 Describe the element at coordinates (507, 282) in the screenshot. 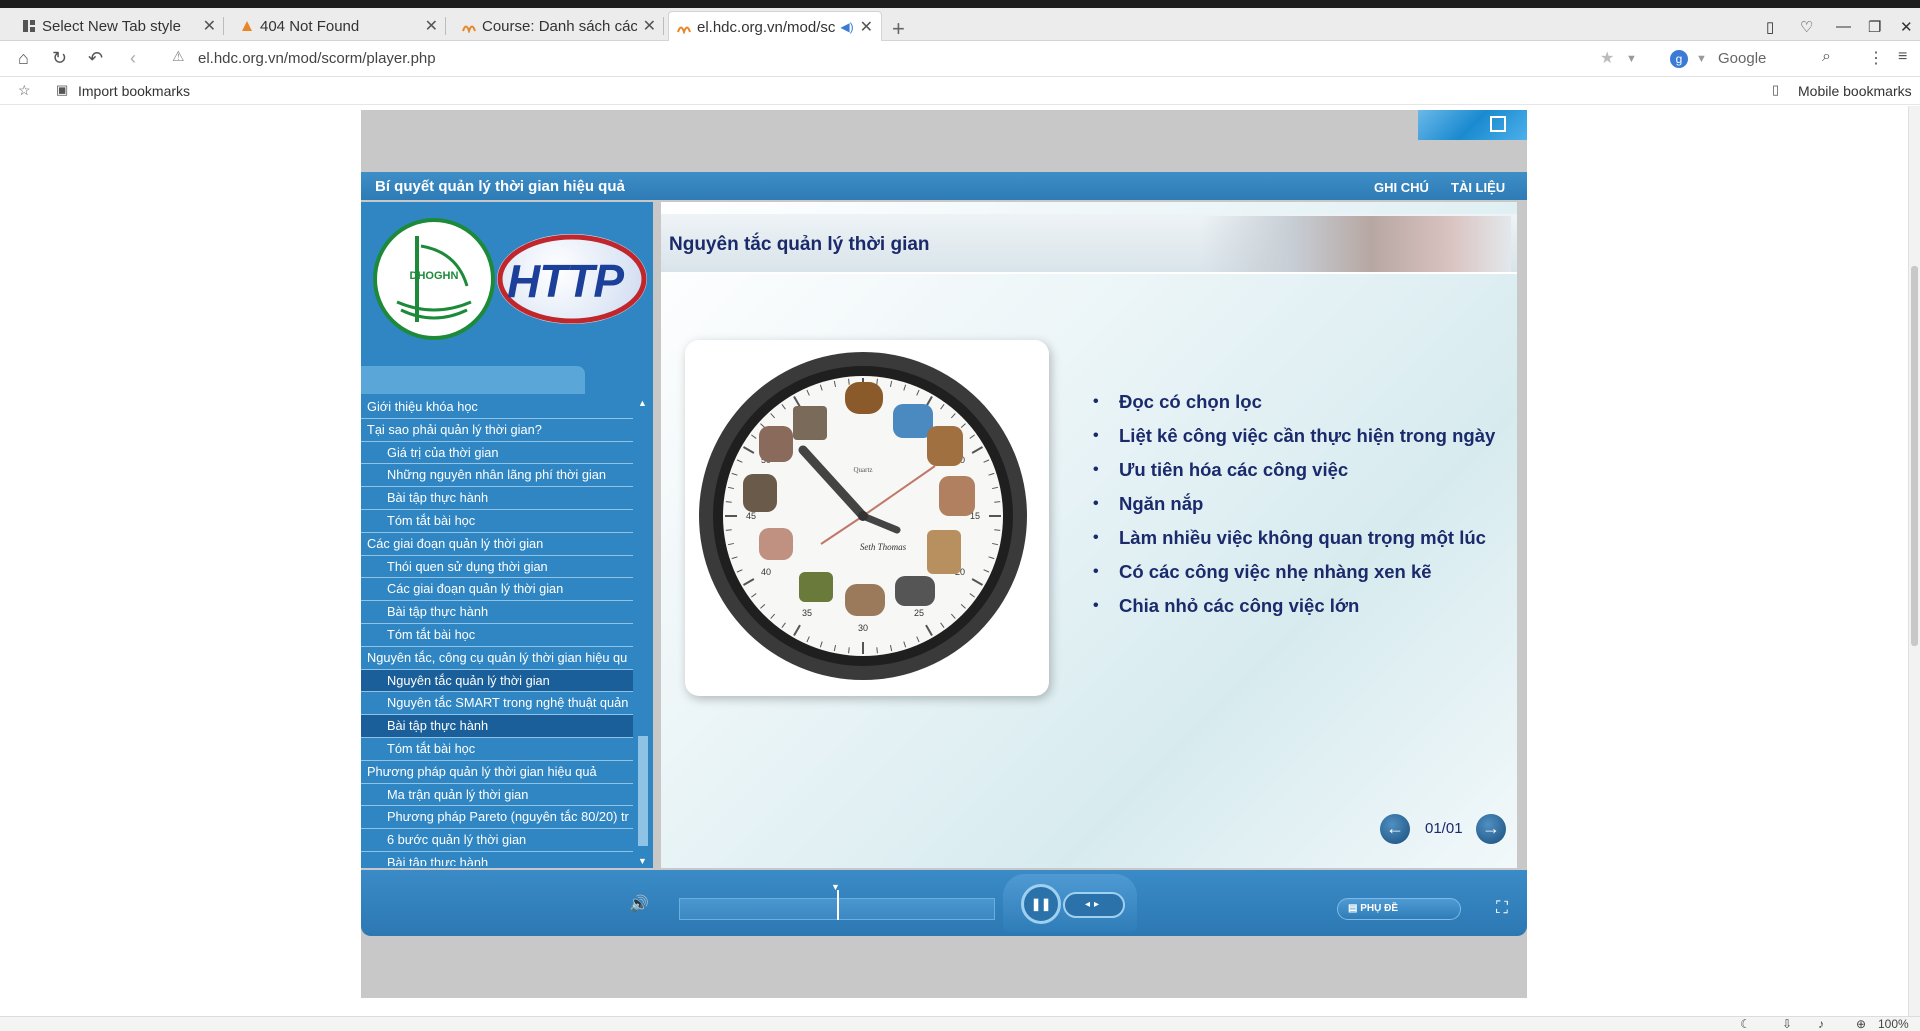

I see `logo-area: DHOGHN HTTP` at that location.